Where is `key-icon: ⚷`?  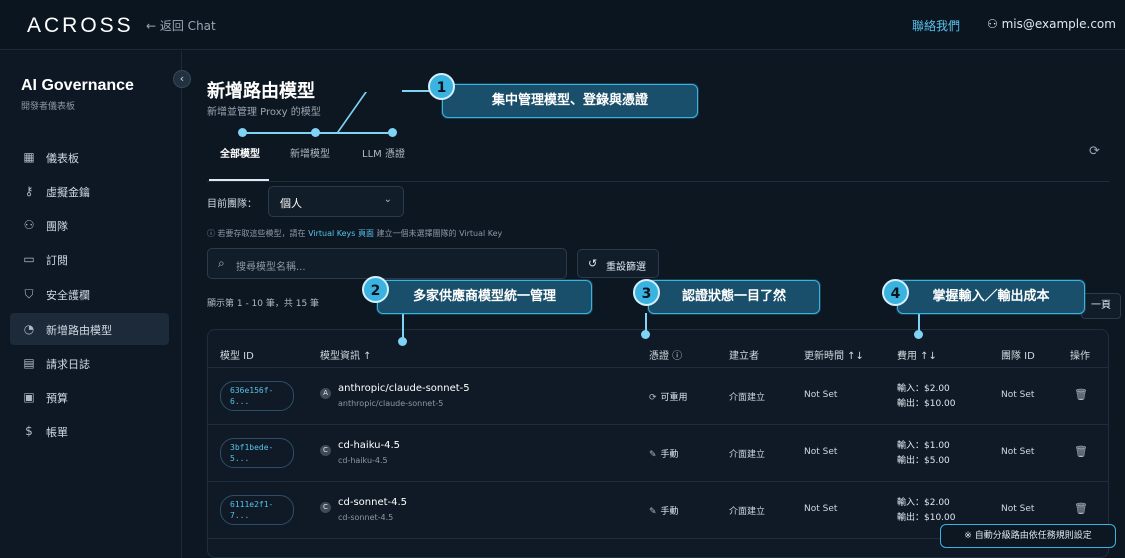 key-icon: ⚷ is located at coordinates (29, 191).